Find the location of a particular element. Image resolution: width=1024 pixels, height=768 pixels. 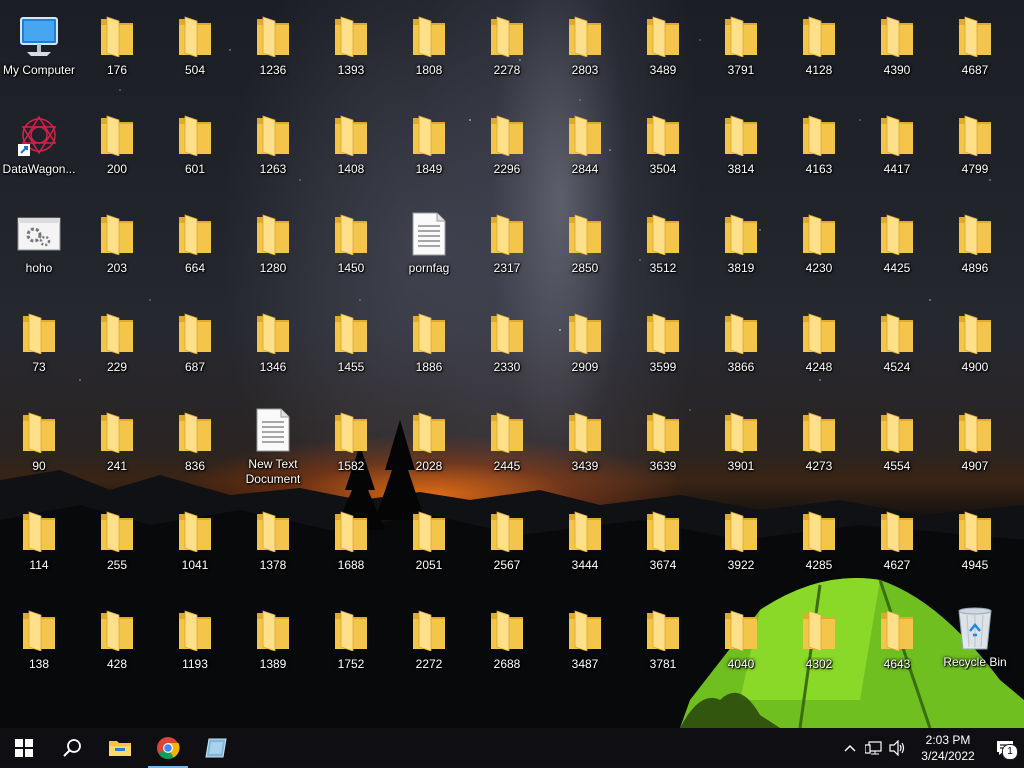

folder-icon-tile: 836 is located at coordinates (195, 450).